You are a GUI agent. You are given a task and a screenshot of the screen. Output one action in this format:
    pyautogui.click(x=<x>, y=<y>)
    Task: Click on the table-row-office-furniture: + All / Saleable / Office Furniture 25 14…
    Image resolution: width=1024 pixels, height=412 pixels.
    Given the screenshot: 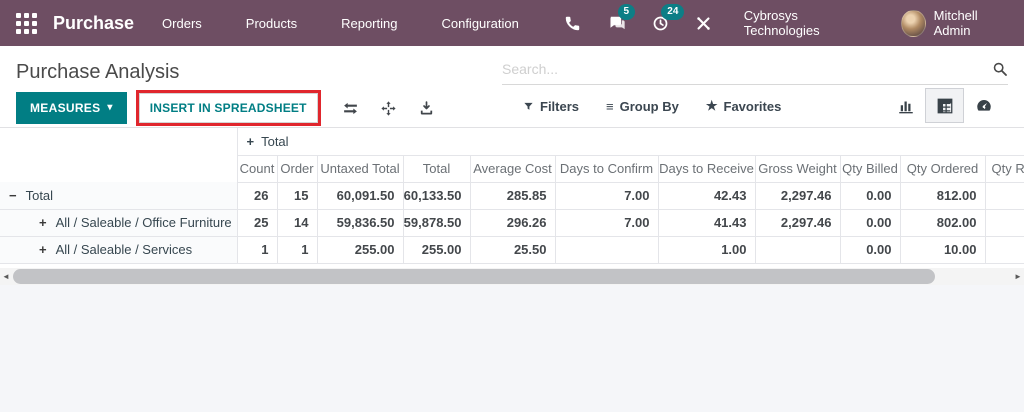 What is the action you would take?
    pyautogui.click(x=512, y=223)
    